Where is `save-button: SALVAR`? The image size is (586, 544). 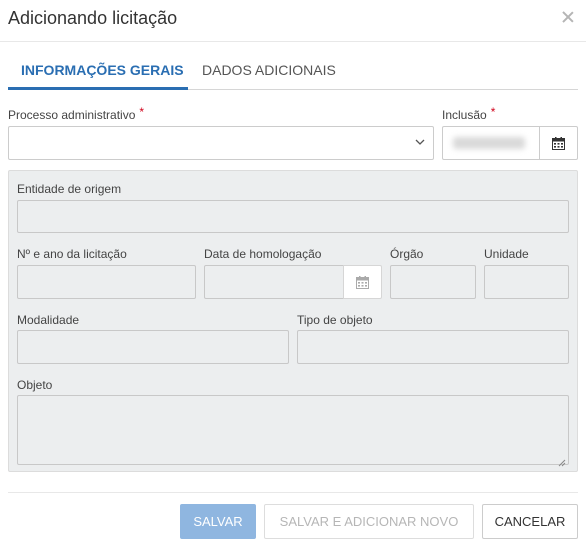 save-button: SALVAR is located at coordinates (218, 521).